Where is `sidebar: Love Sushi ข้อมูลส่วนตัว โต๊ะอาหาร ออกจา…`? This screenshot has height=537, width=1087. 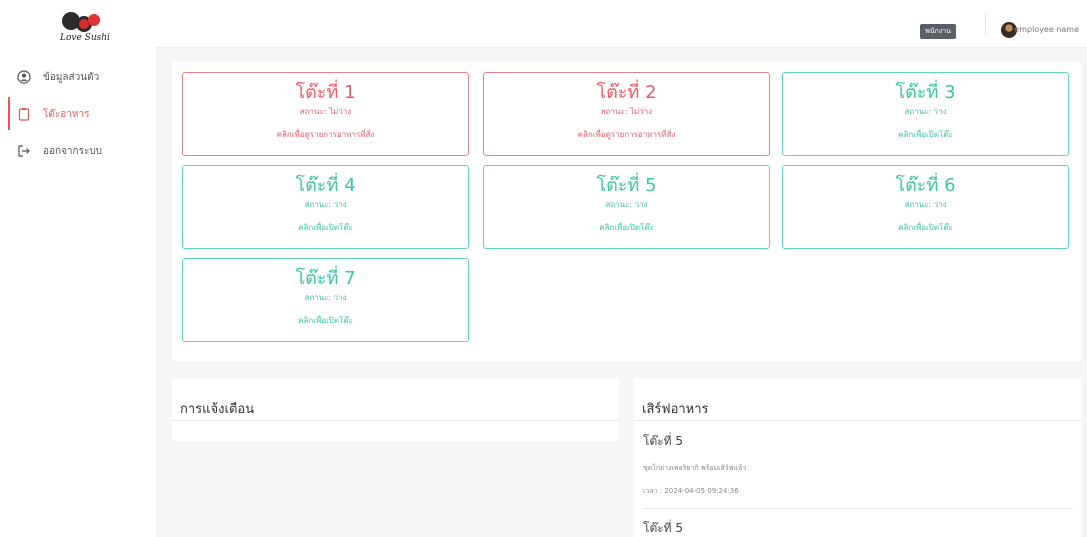
sidebar: Love Sushi ข้อมูลส่วนตัว โต๊ะอาหาร ออกจา… is located at coordinates (78, 268).